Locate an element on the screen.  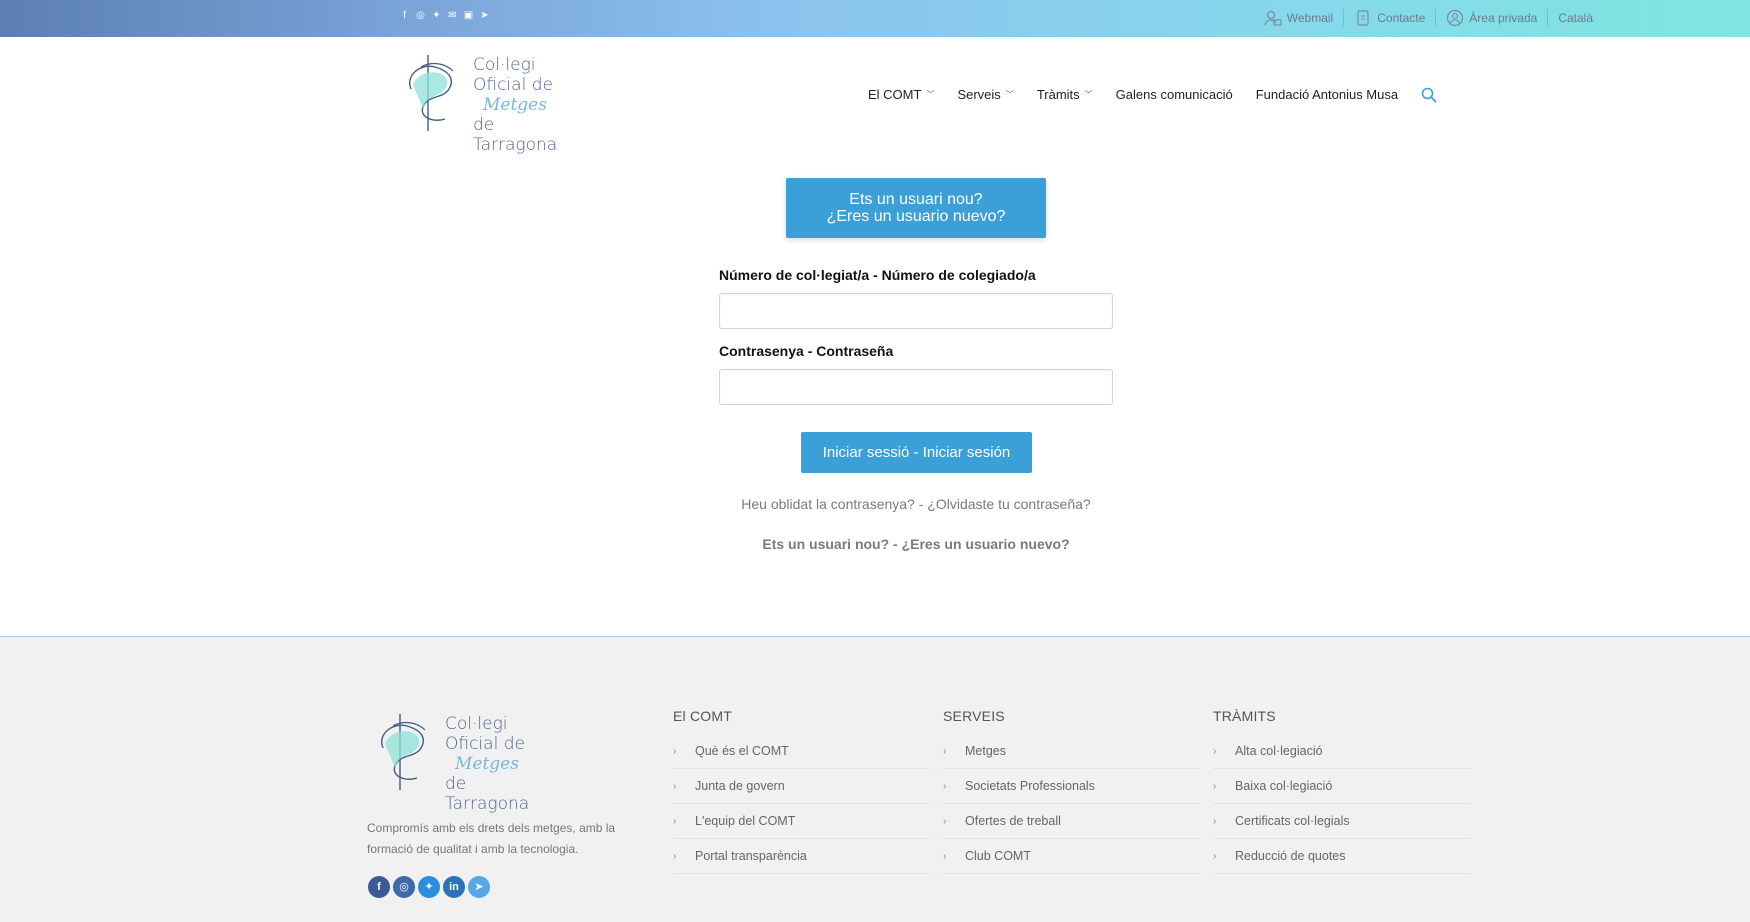
private-area-icon is located at coordinates (1455, 17).